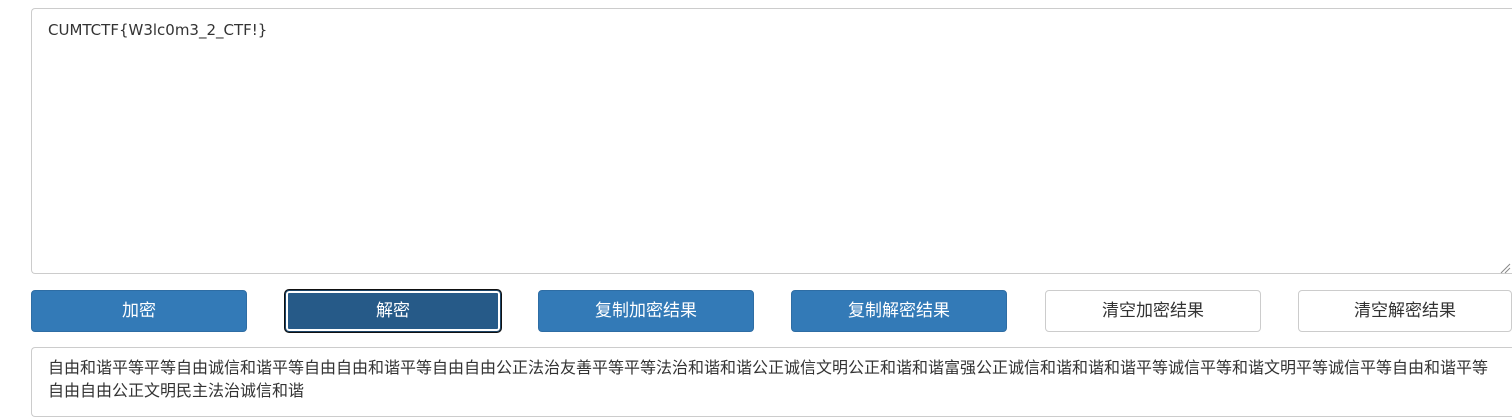 The height and width of the screenshot is (417, 1512). Describe the element at coordinates (899, 311) in the screenshot. I see `copy-decrypt-result-button: 复制解密结果` at that location.